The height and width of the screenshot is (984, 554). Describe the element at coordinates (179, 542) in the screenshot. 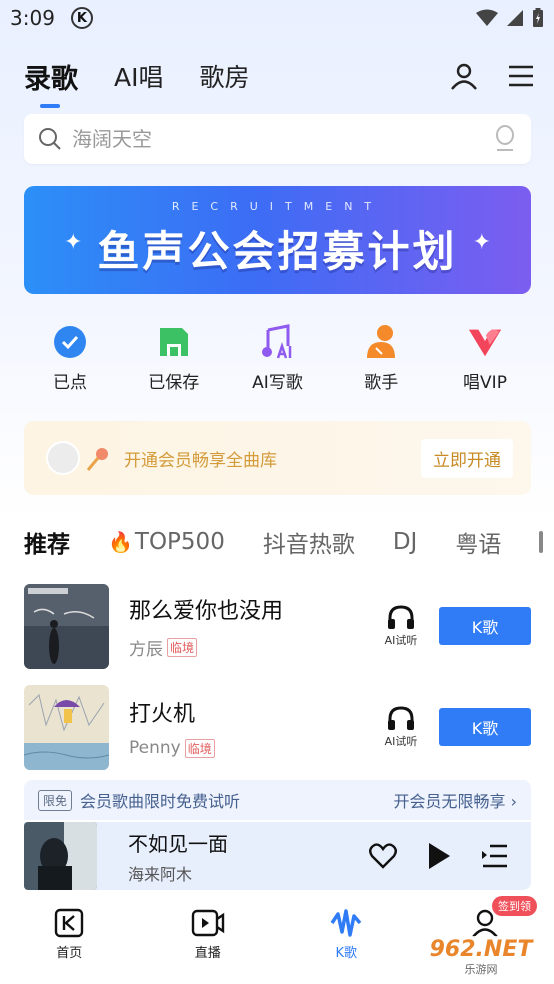

I see `tab-top500-label: TOP500` at that location.